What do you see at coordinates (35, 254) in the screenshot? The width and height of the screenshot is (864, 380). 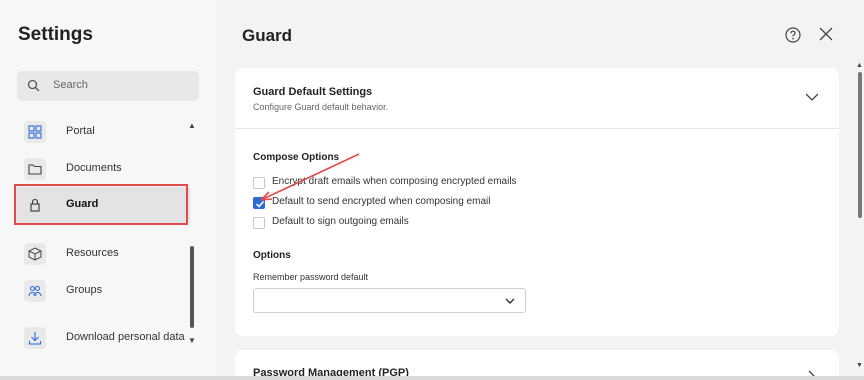 I see `cube-icon` at bounding box center [35, 254].